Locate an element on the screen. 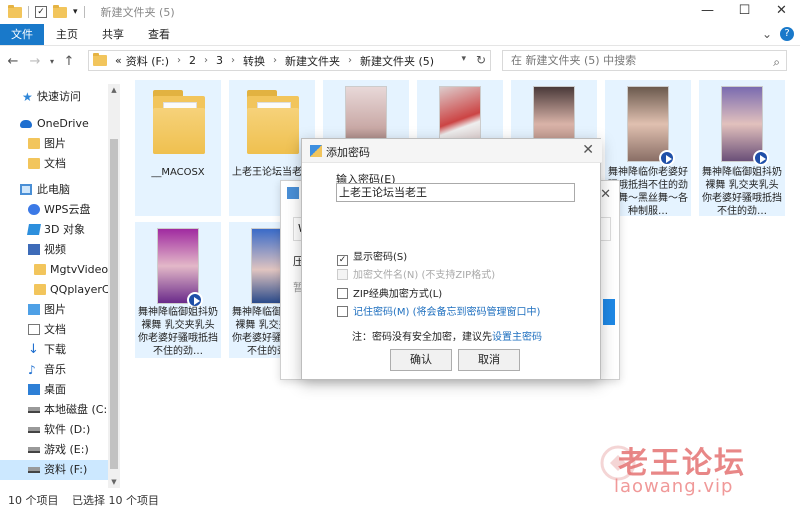 The image size is (800, 511). sidebar-item-downloads: ↓ 下载 is located at coordinates (54, 350).